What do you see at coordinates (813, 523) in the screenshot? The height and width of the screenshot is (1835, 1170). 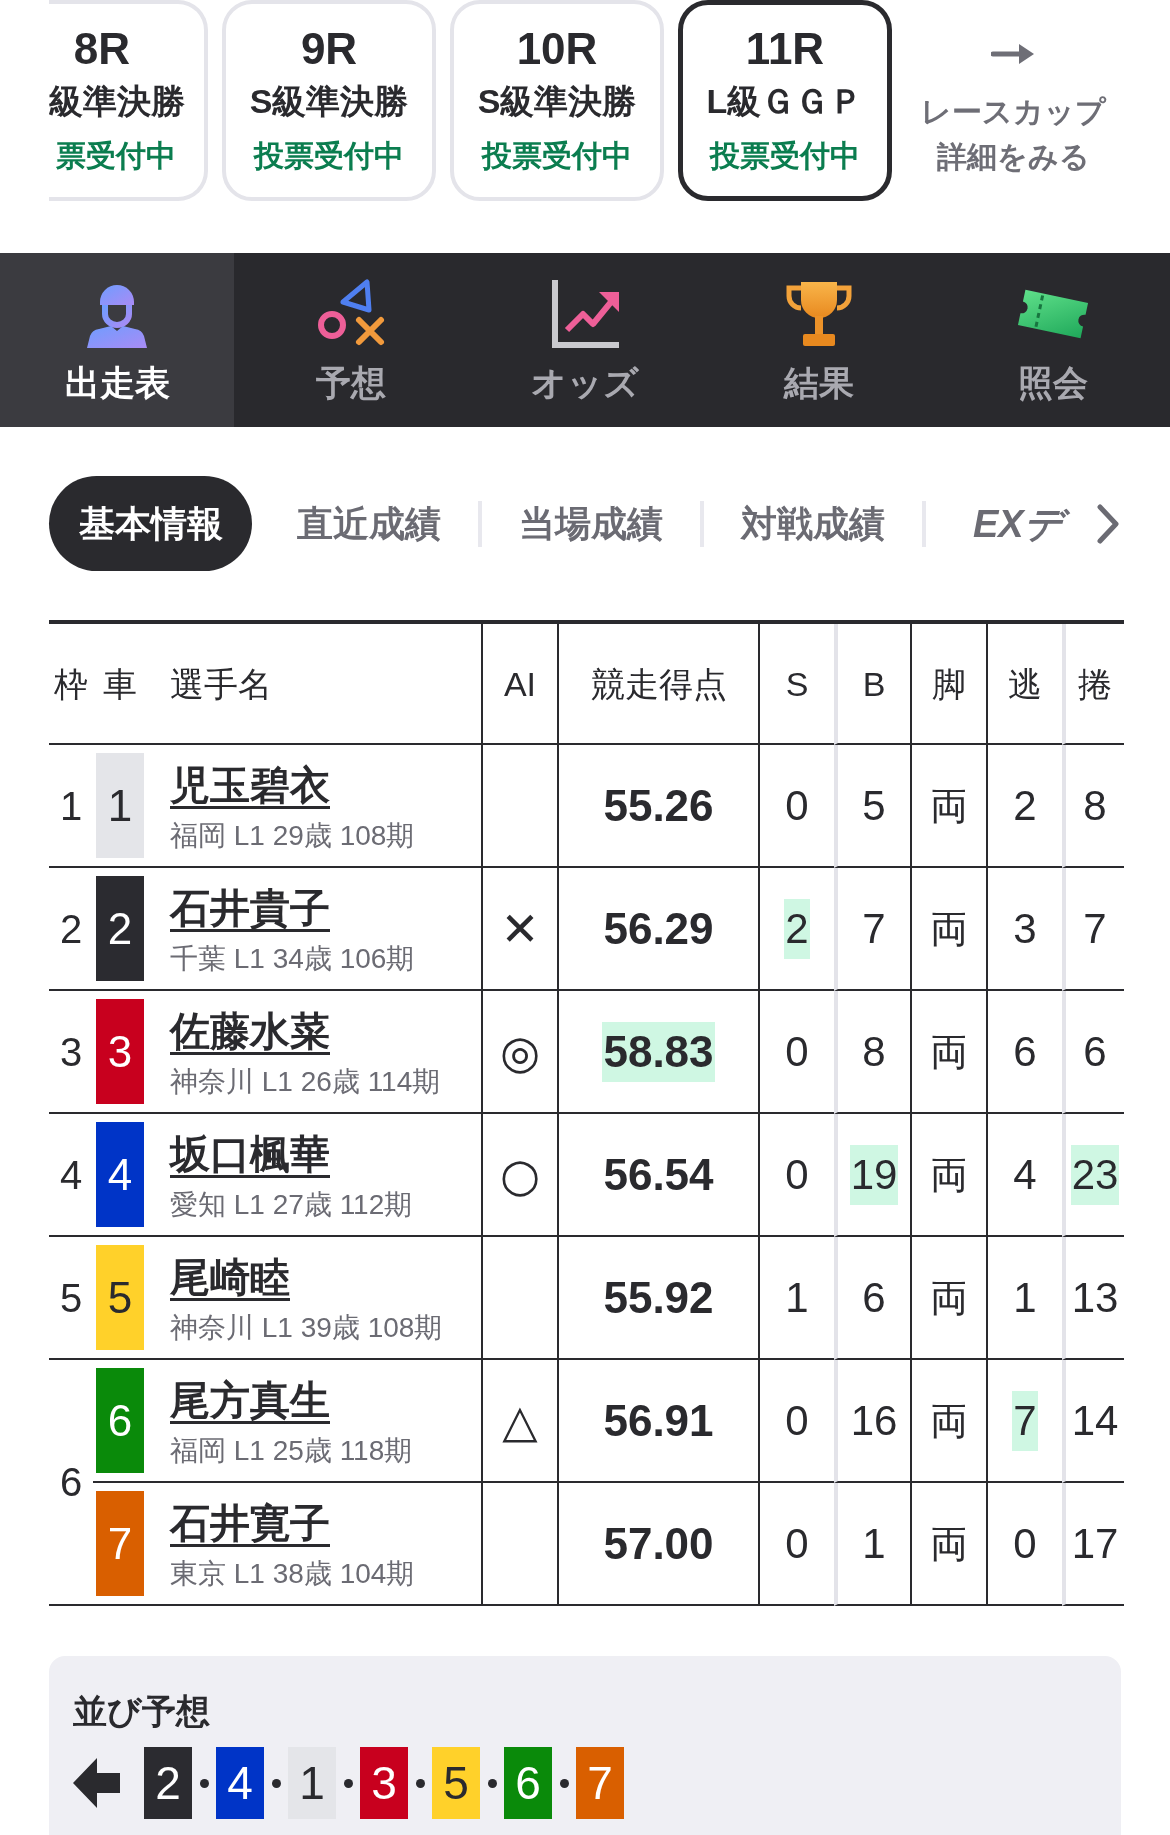 I see `sub-tab: 対戦成績` at bounding box center [813, 523].